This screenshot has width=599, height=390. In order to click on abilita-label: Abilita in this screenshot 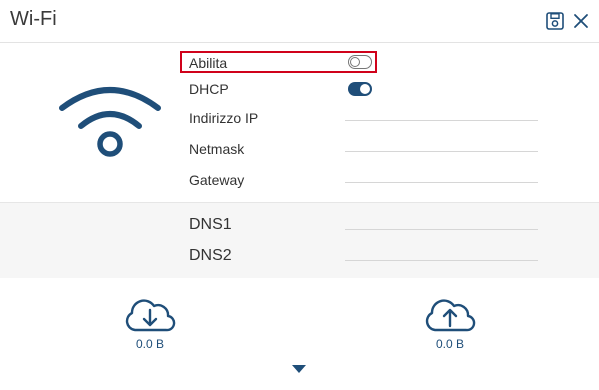, I will do `click(208, 63)`.